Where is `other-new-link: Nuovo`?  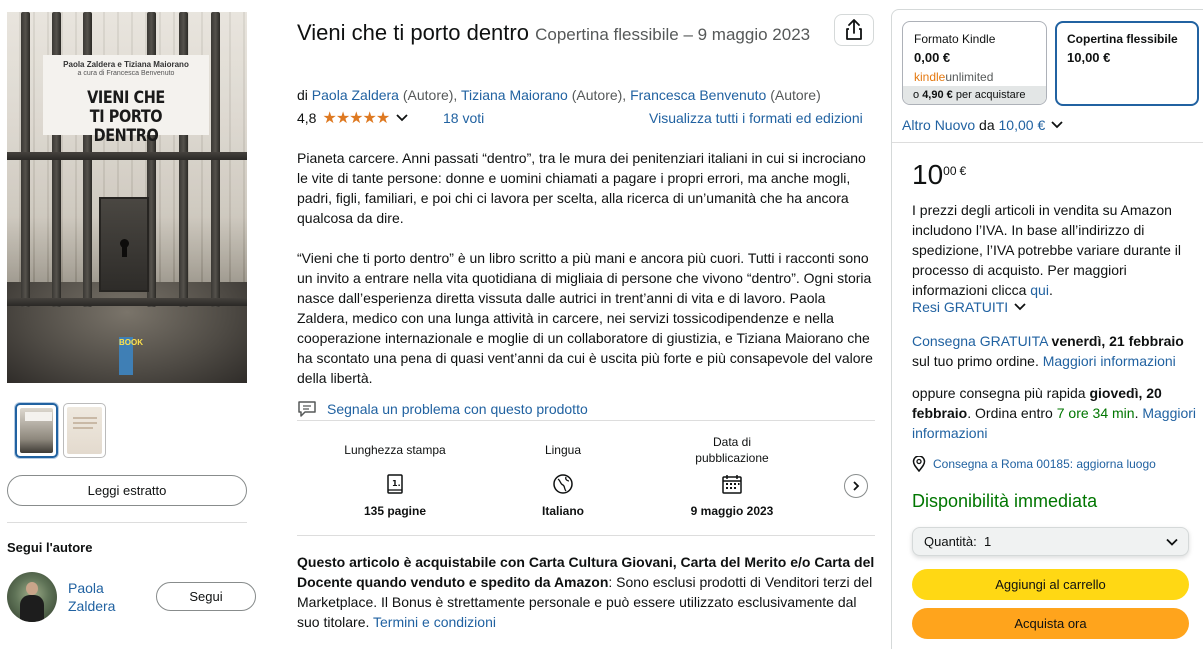
other-new-link: Nuovo is located at coordinates (955, 125).